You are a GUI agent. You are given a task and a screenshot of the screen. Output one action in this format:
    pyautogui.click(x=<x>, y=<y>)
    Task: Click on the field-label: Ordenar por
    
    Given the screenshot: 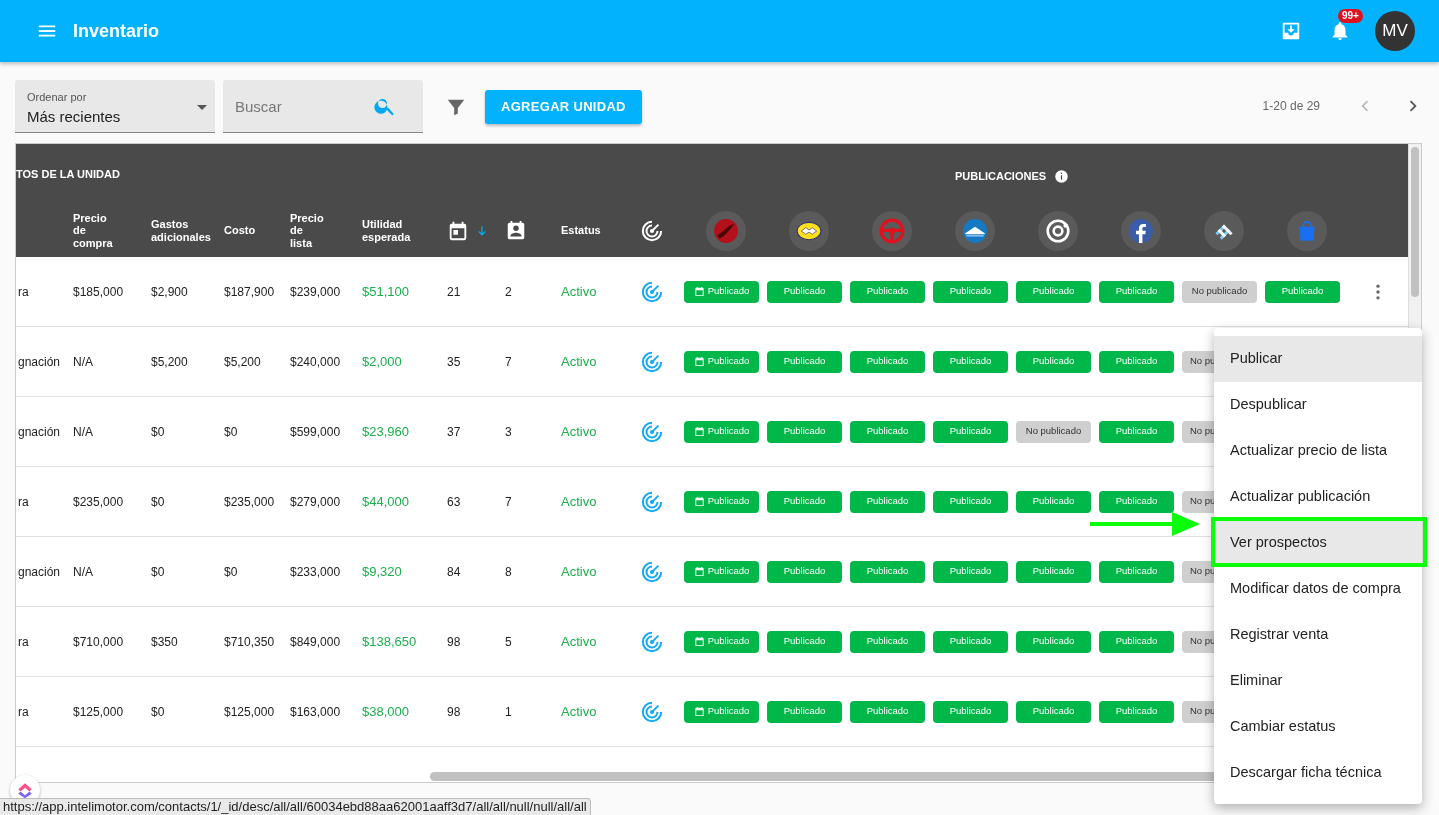 What is the action you would take?
    pyautogui.click(x=57, y=97)
    